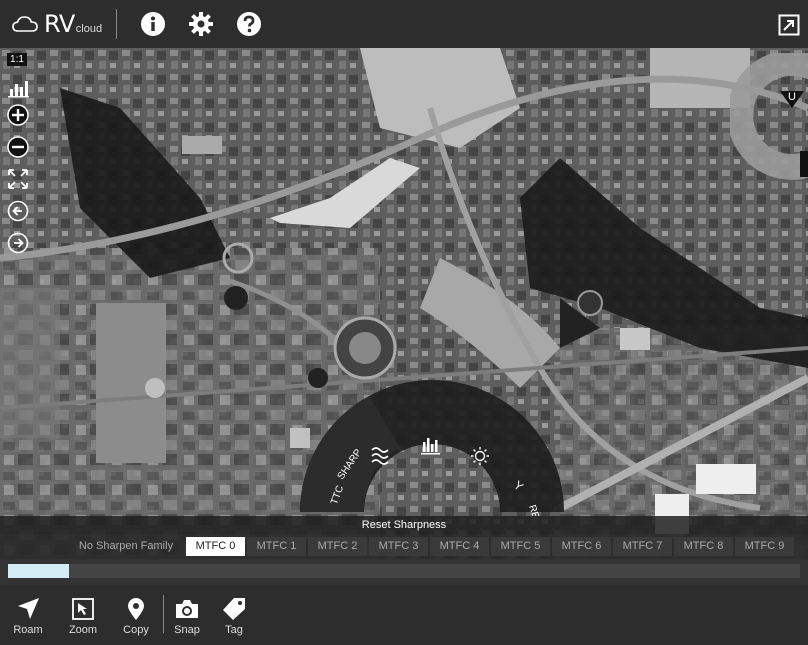 This screenshot has width=808, height=645. Describe the element at coordinates (769, 118) in the screenshot. I see `compass-widget: U` at that location.